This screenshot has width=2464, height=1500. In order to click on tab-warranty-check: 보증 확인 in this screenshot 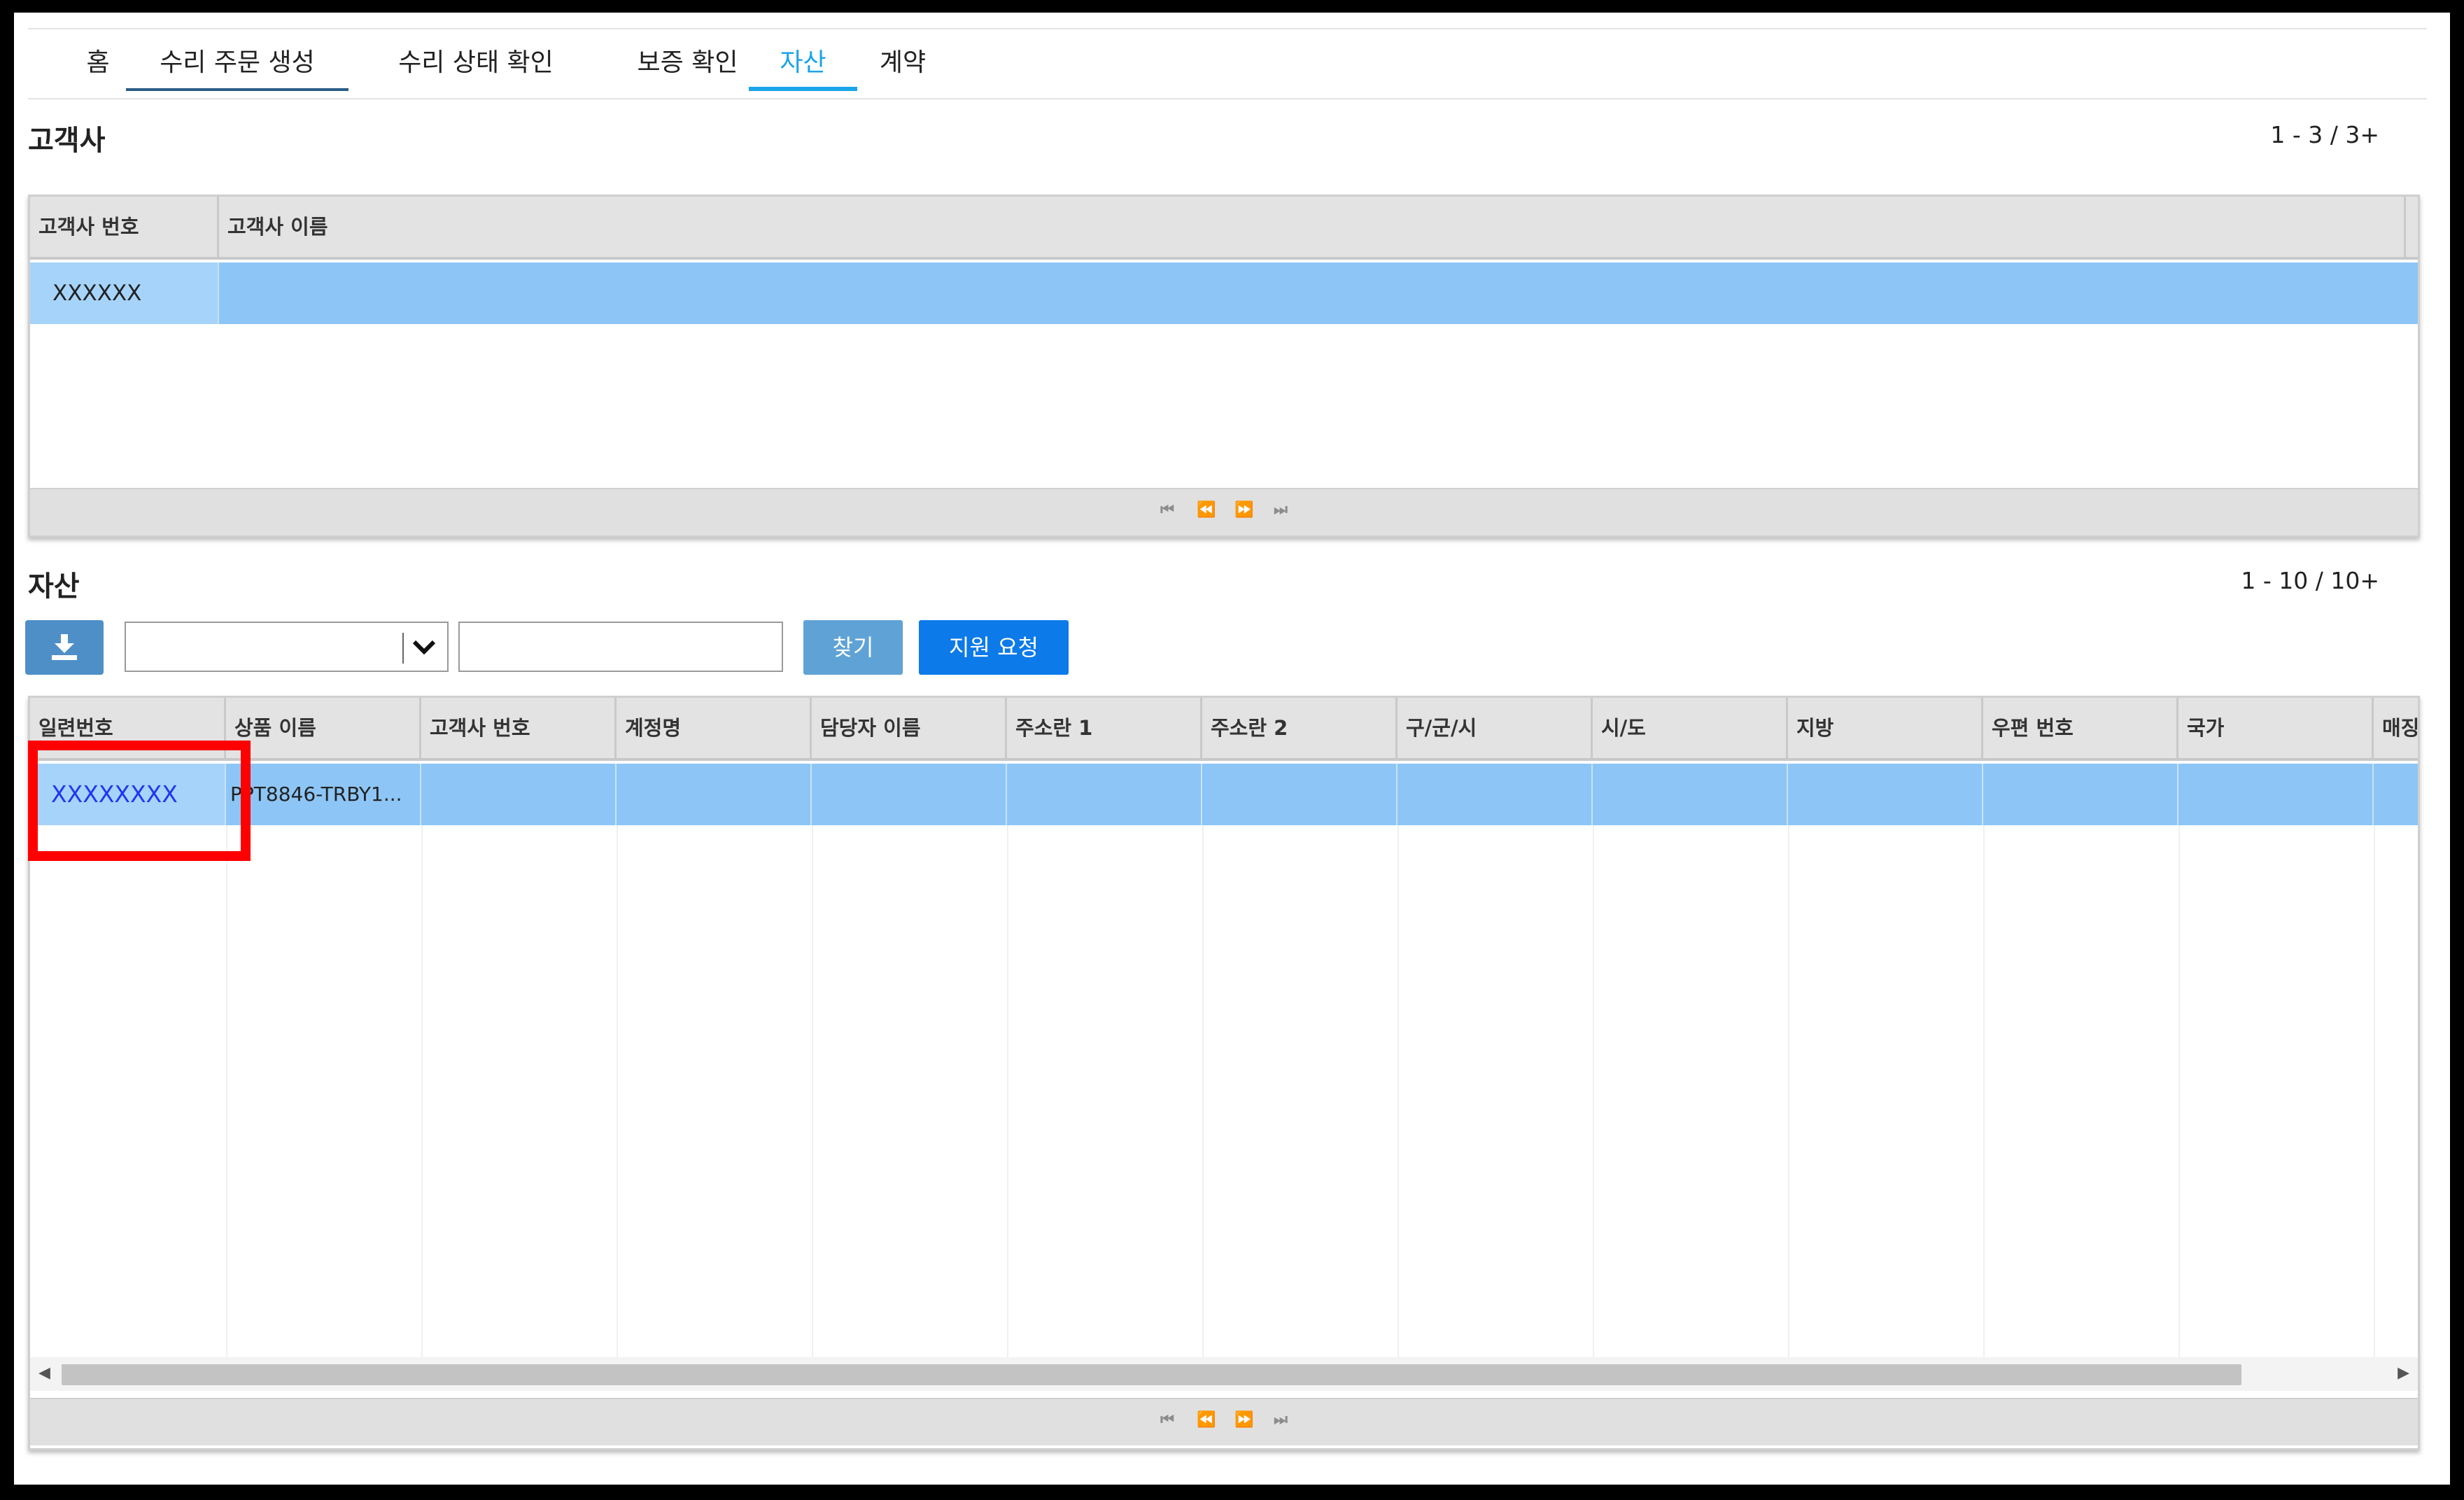, I will do `click(687, 63)`.